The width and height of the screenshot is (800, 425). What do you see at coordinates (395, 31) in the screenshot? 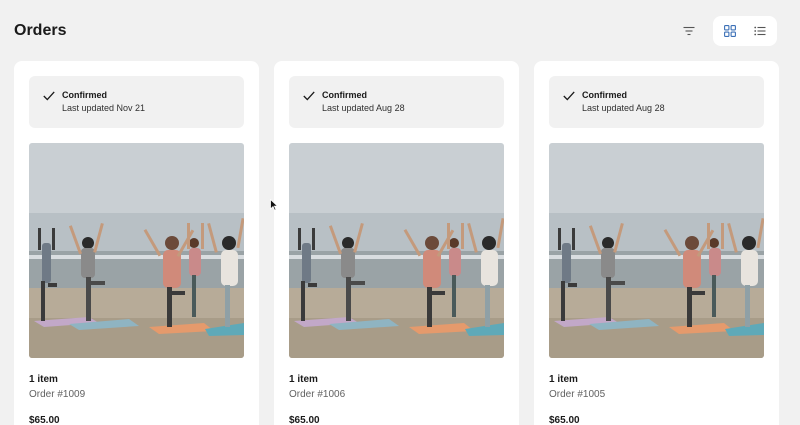
I see `page-header: Orders` at bounding box center [395, 31].